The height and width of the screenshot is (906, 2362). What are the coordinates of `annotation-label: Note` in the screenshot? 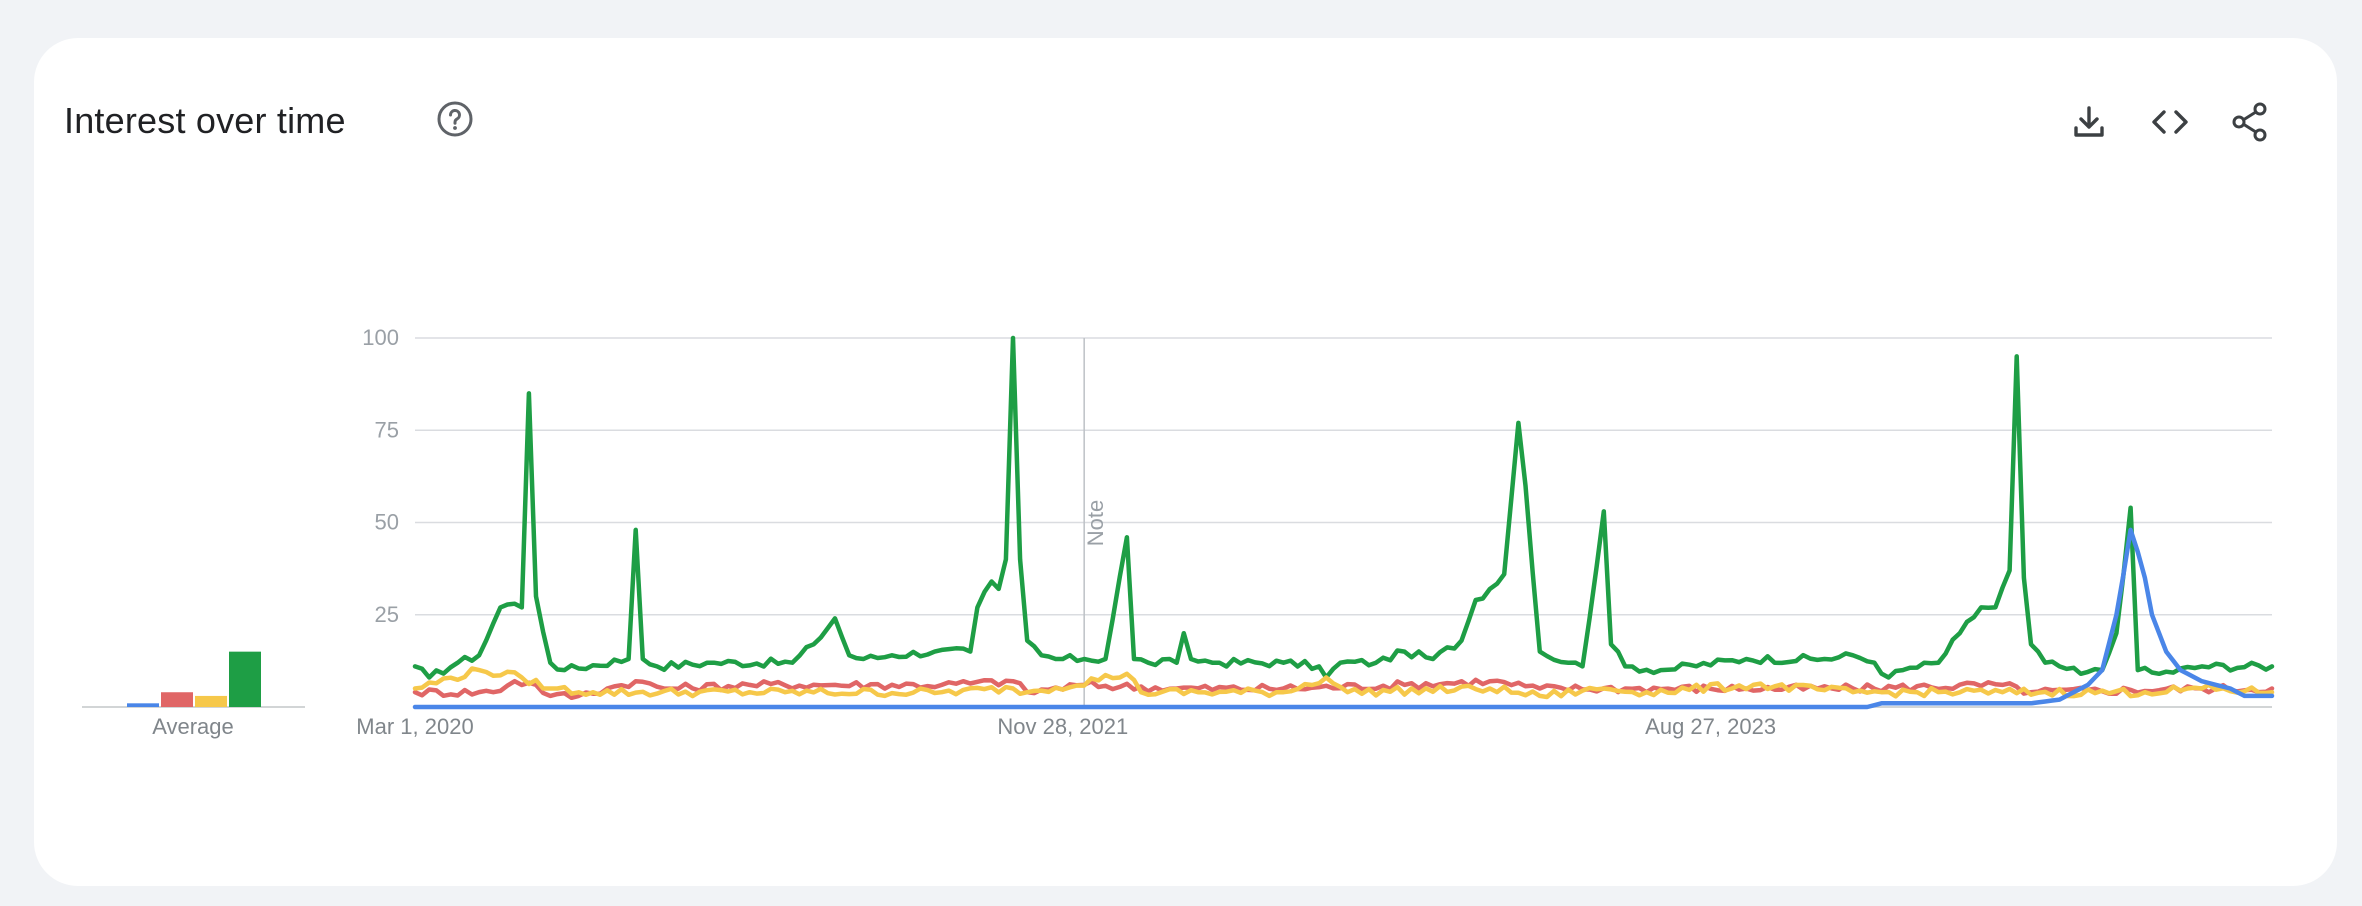 It's located at (1095, 523).